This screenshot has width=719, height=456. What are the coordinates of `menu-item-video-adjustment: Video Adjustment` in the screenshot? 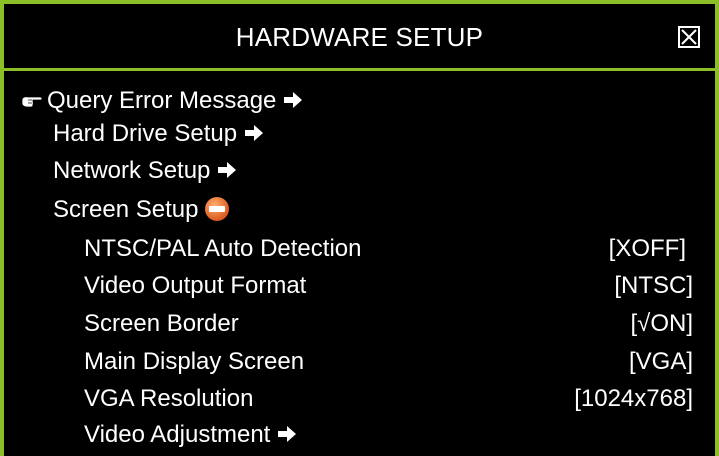 It's located at (190, 435).